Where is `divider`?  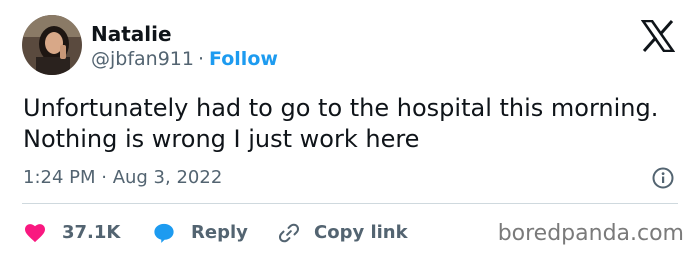
divider is located at coordinates (350, 203).